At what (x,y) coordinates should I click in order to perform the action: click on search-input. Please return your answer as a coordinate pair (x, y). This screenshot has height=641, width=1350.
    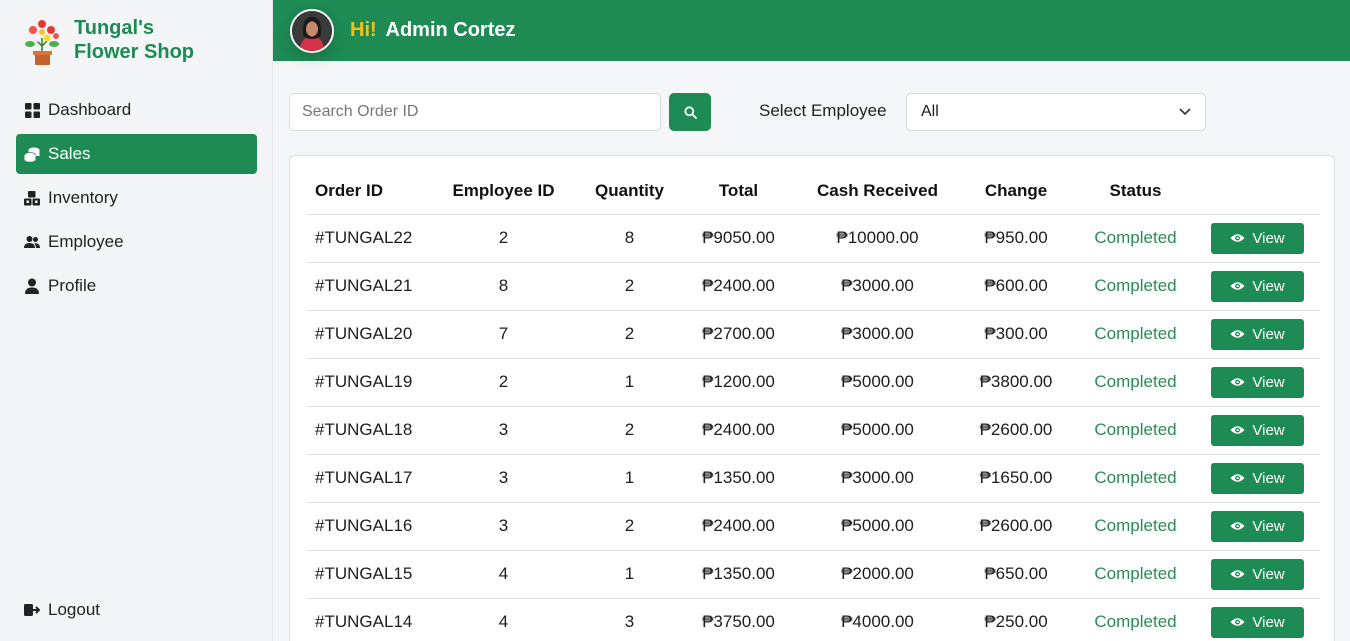
    Looking at the image, I should click on (475, 112).